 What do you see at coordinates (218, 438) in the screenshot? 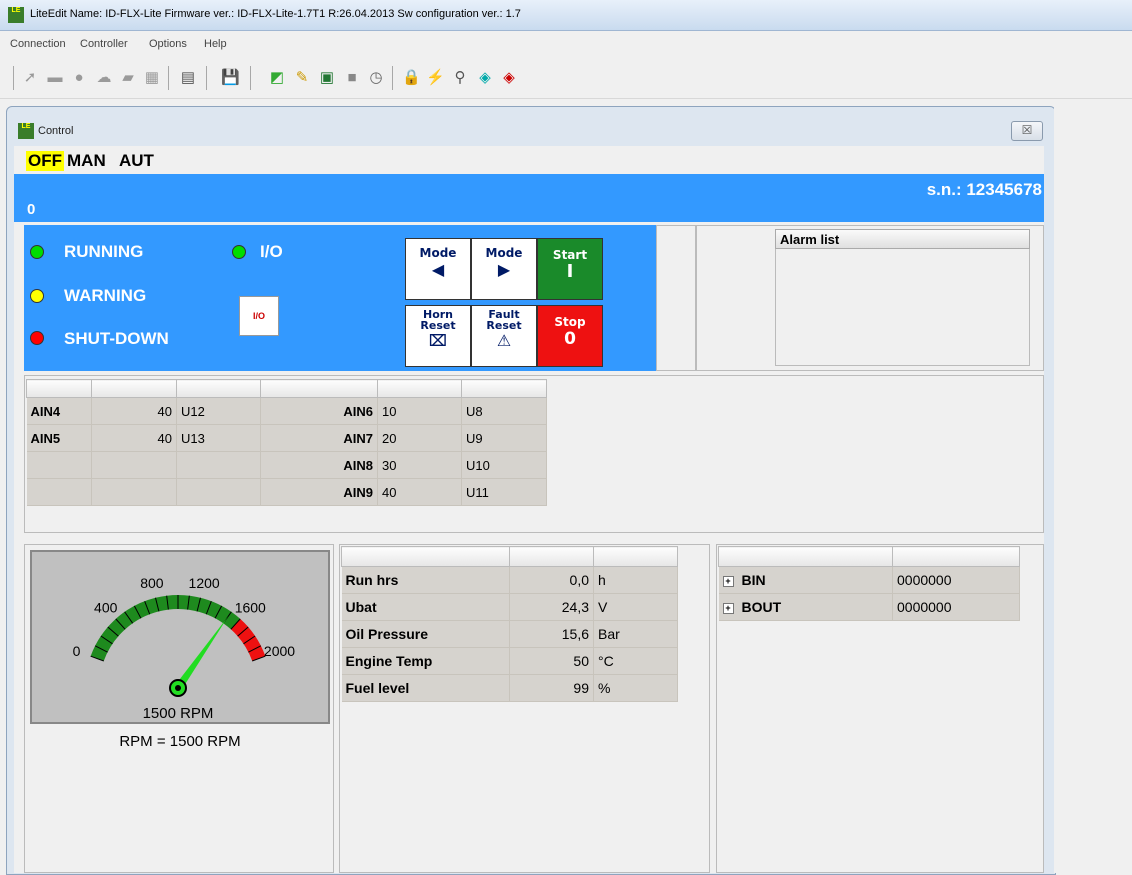
I see `analog-unit: U13` at bounding box center [218, 438].